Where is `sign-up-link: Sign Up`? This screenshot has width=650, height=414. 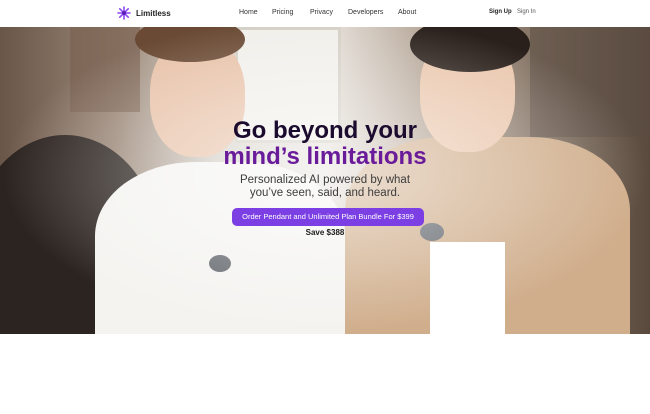 sign-up-link: Sign Up is located at coordinates (500, 12).